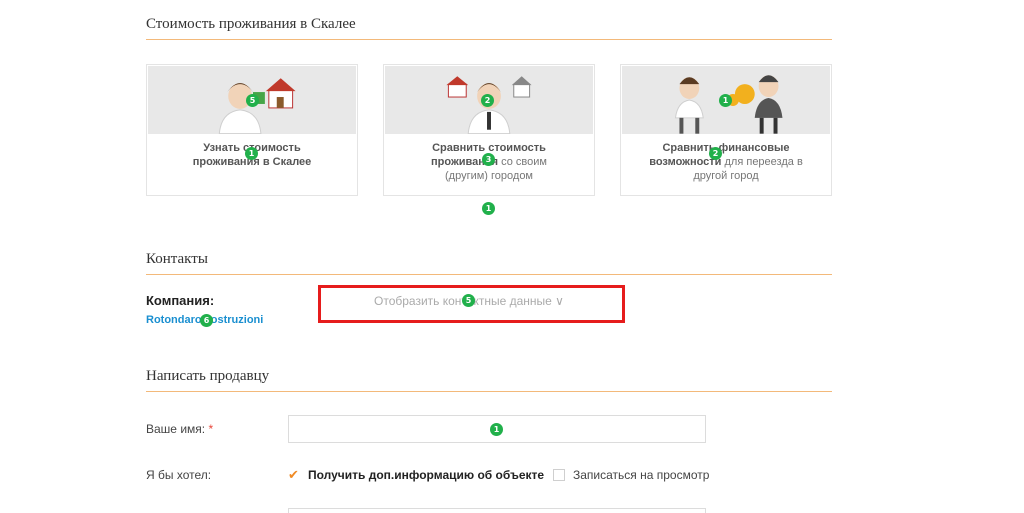  What do you see at coordinates (294, 474) in the screenshot?
I see `checkmark-icon: ✔` at bounding box center [294, 474].